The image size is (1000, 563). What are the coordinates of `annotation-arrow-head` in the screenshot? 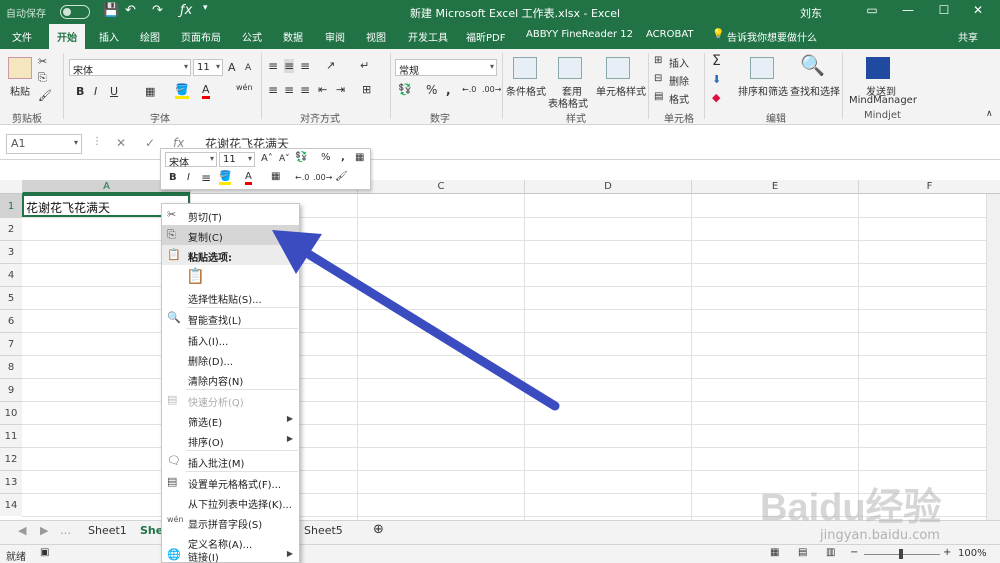 It's located at (297, 252).